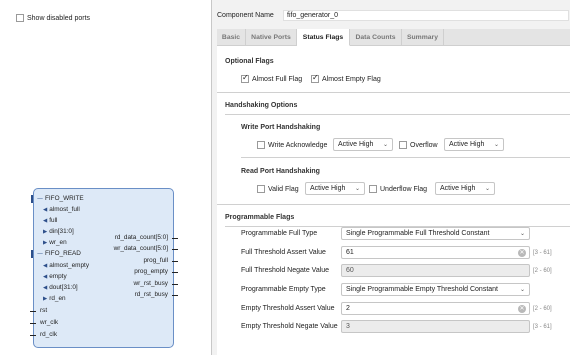 The height and width of the screenshot is (355, 570). I want to click on underflow-flag-level-select: Active High ⌄, so click(465, 188).